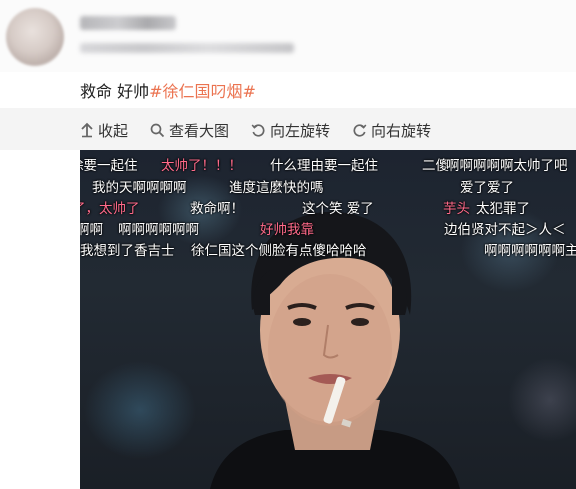 This screenshot has height=489, width=576. I want to click on danmaku-comment: 好帅我靠, so click(287, 230).